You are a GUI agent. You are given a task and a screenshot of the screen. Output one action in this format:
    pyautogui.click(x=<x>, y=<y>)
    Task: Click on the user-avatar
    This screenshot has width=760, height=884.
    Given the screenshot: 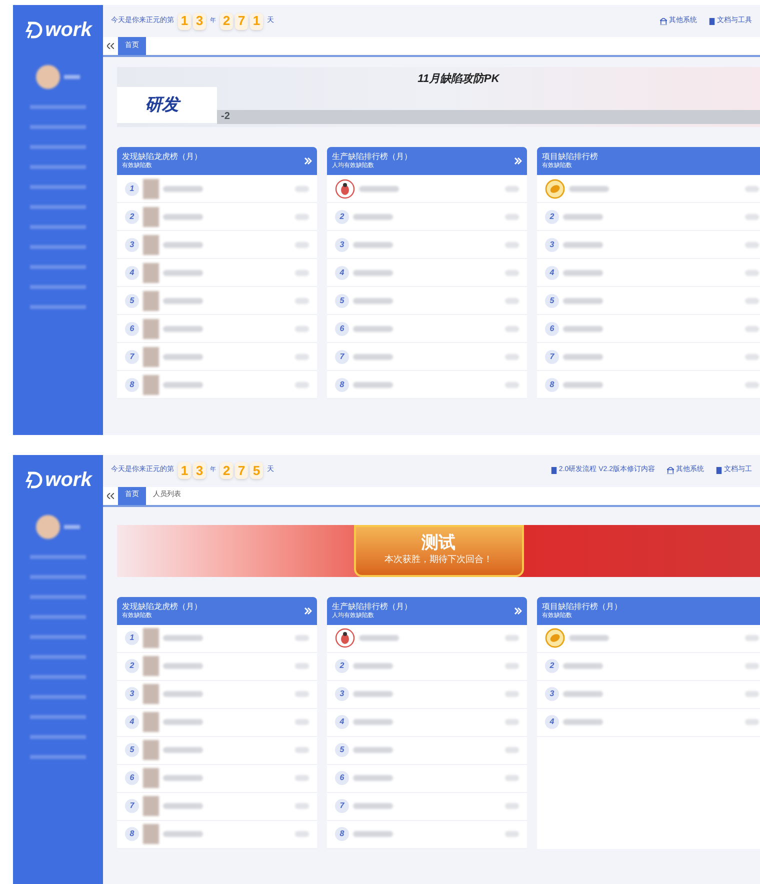 What is the action you would take?
    pyautogui.click(x=48, y=526)
    